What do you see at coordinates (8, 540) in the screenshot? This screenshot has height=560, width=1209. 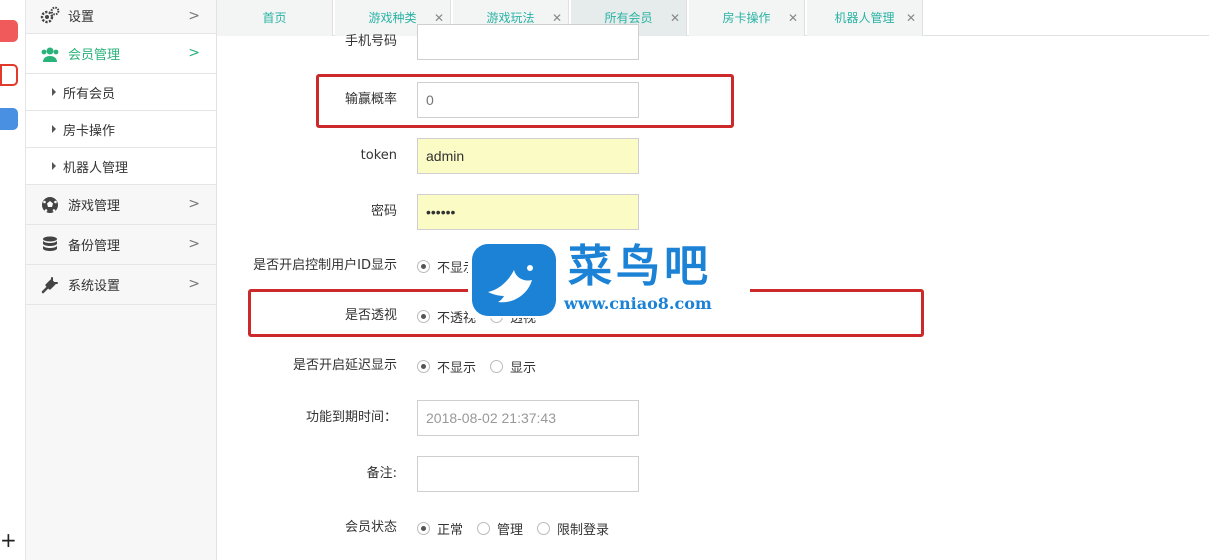 I see `add-icon: +` at bounding box center [8, 540].